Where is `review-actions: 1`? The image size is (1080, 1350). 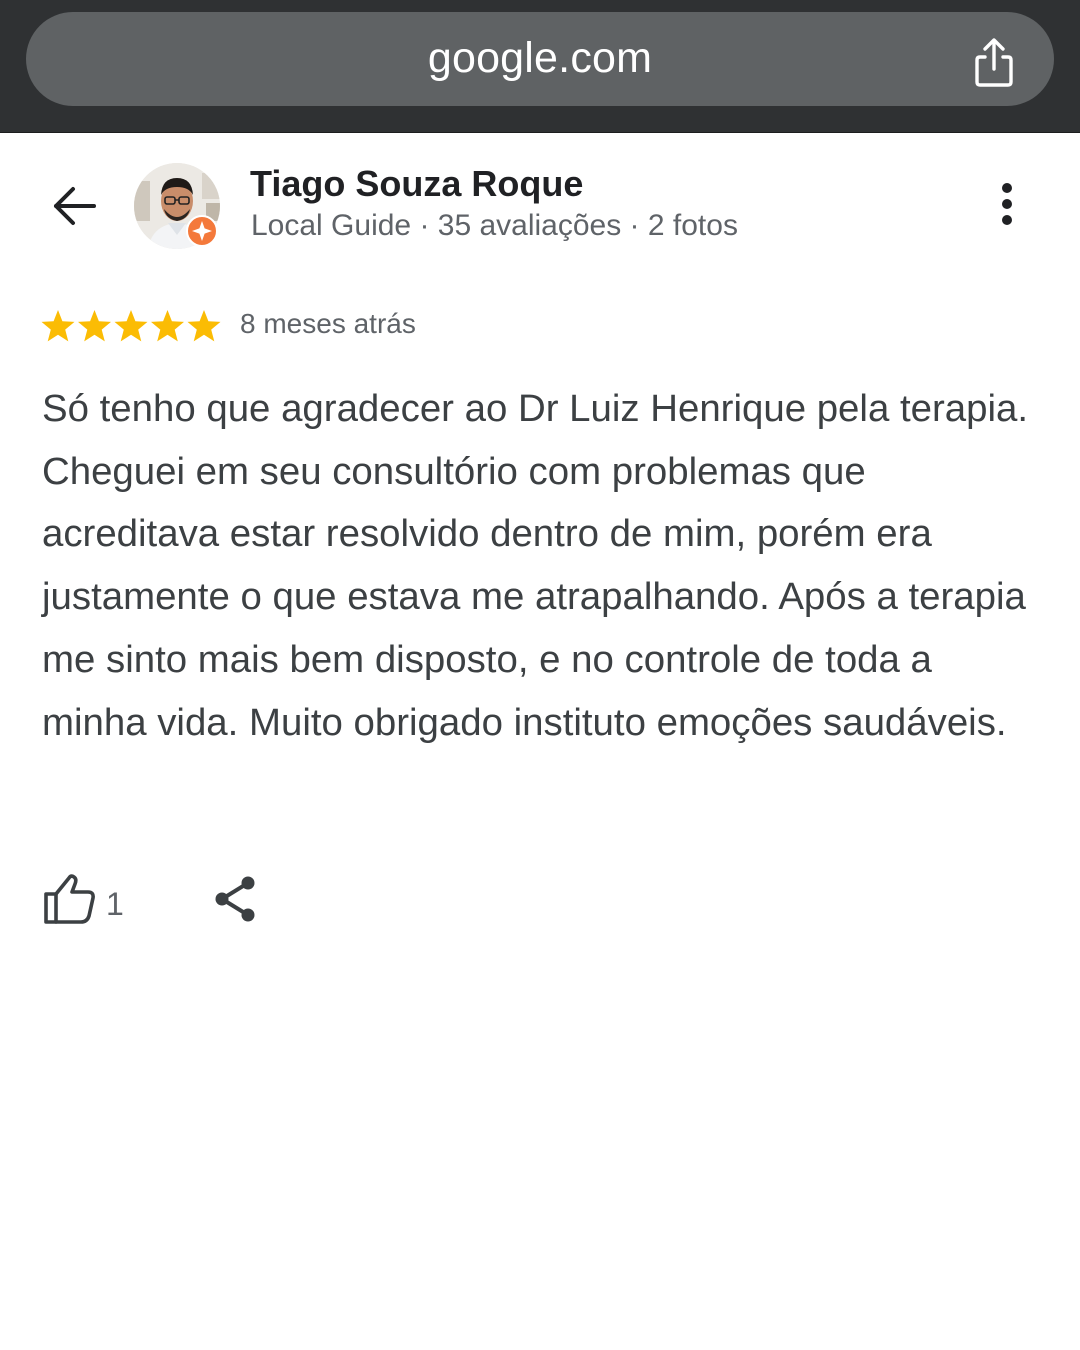 review-actions: 1 is located at coordinates (540, 900).